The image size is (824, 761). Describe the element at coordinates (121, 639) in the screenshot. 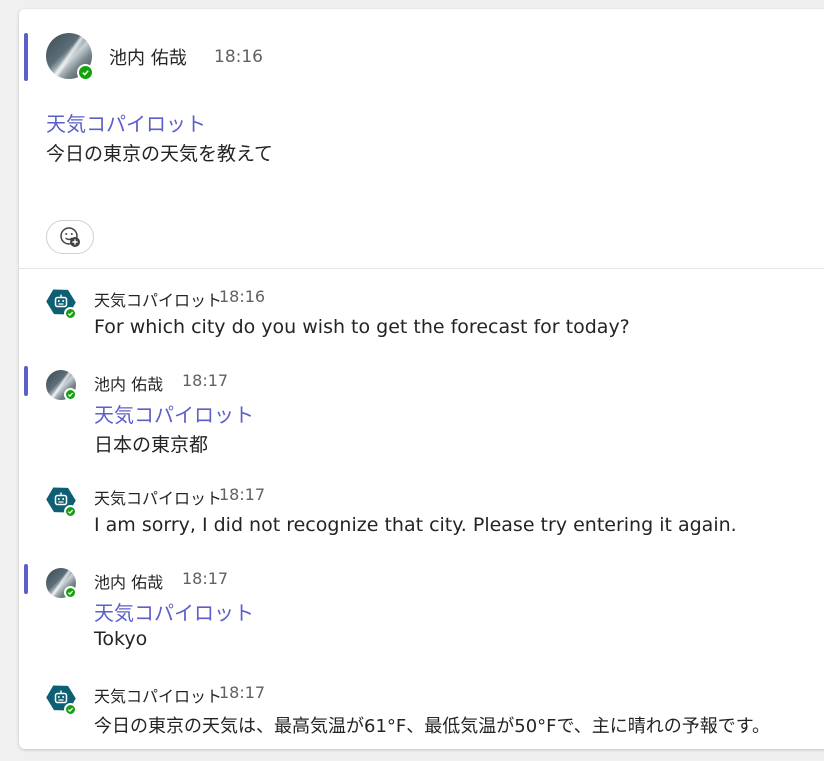

I see `message-text: Tokyo` at that location.